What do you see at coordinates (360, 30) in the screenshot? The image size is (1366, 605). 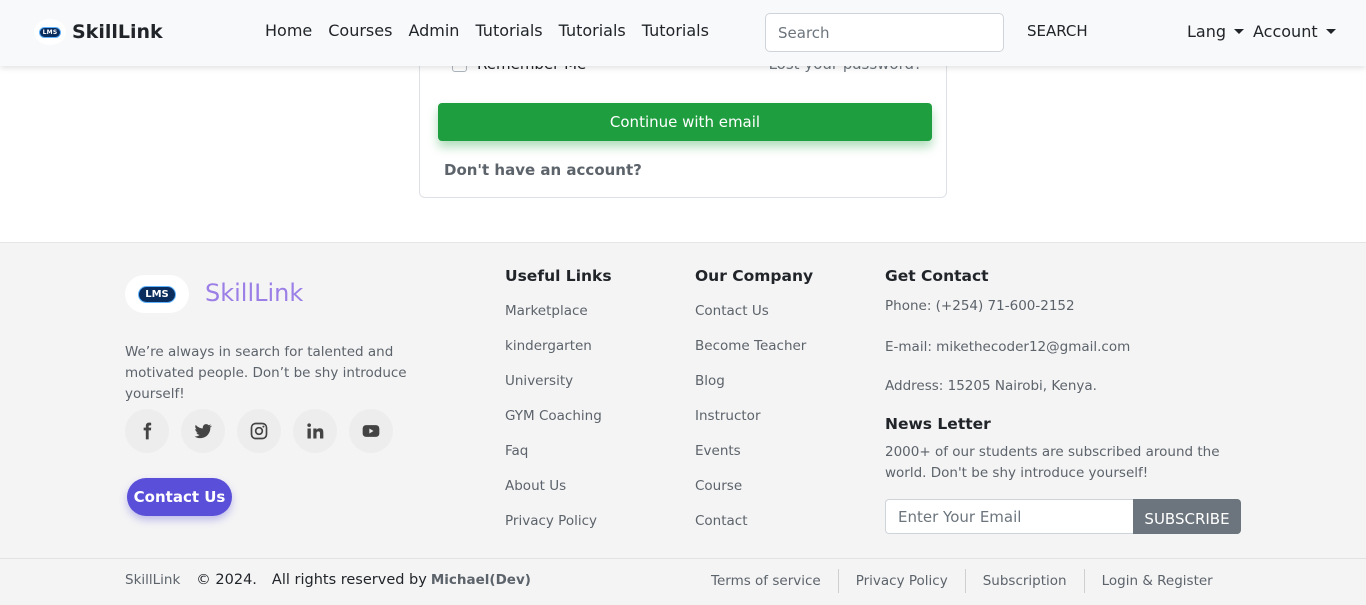 I see `nav-courses: Courses` at bounding box center [360, 30].